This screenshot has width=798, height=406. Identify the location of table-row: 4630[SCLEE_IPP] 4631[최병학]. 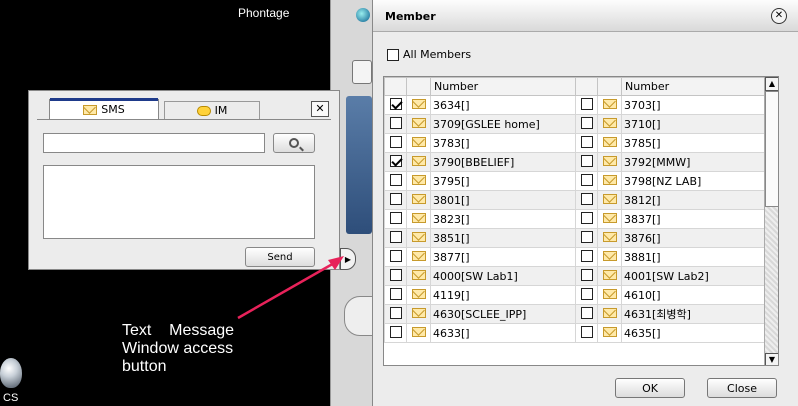
(575, 314).